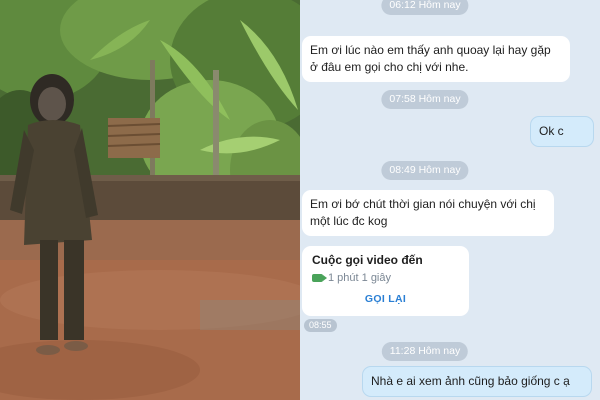  What do you see at coordinates (425, 7) in the screenshot?
I see `timestamp-0612: 06:12 Hôm nay` at bounding box center [425, 7].